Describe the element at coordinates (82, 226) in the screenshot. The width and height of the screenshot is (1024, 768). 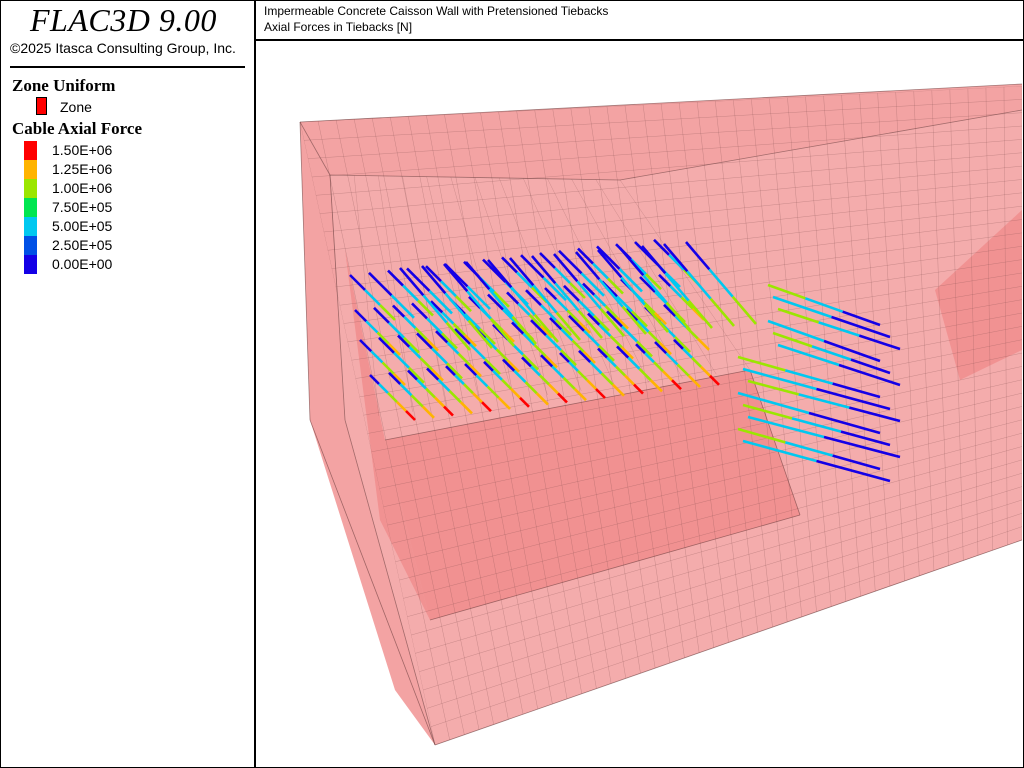
I see `ramp-label: 5.00E+05` at that location.